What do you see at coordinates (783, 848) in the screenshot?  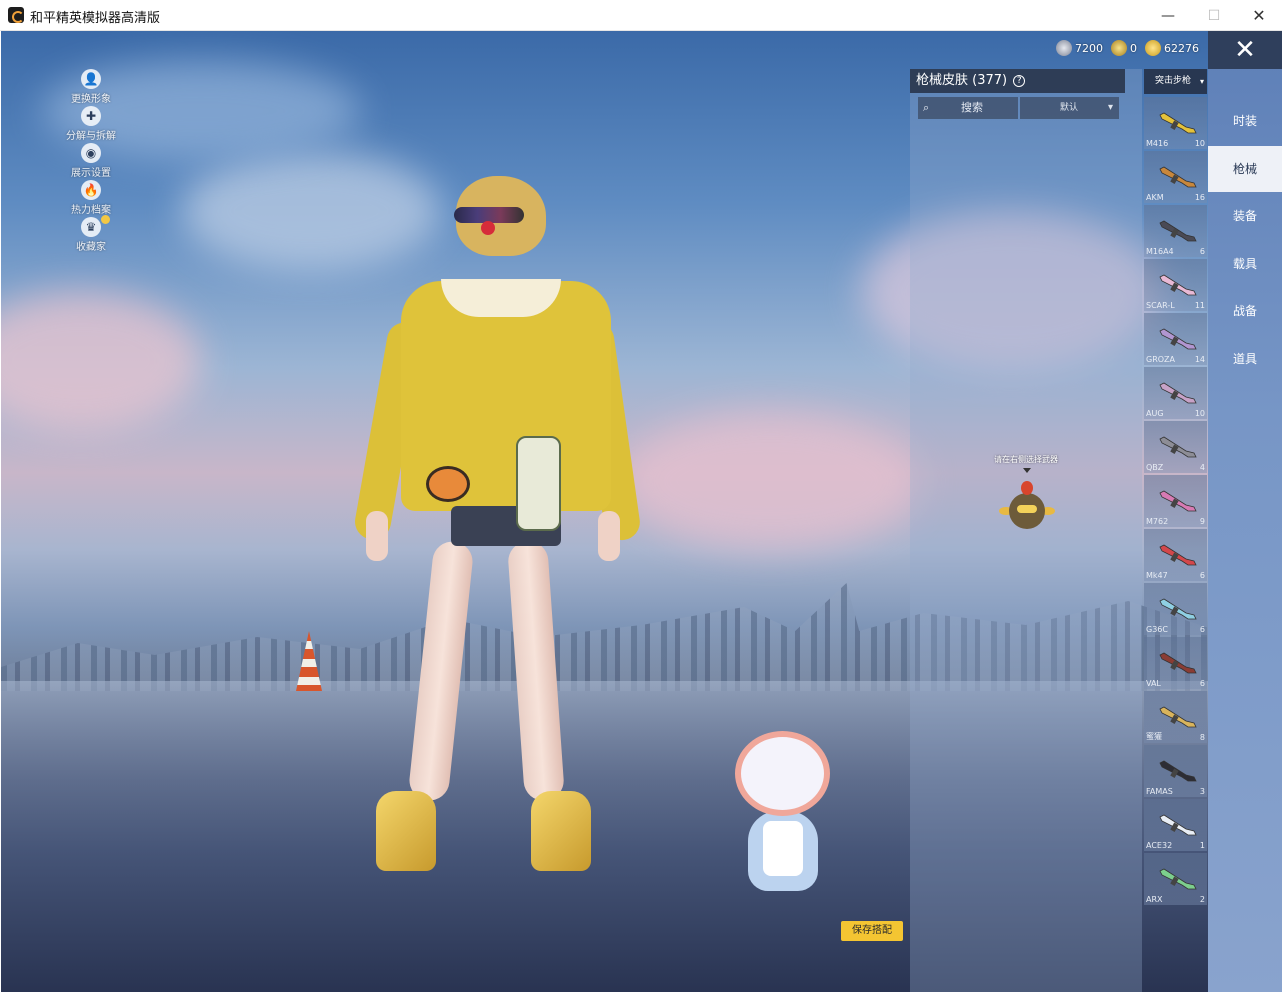 I see `pet-apron` at bounding box center [783, 848].